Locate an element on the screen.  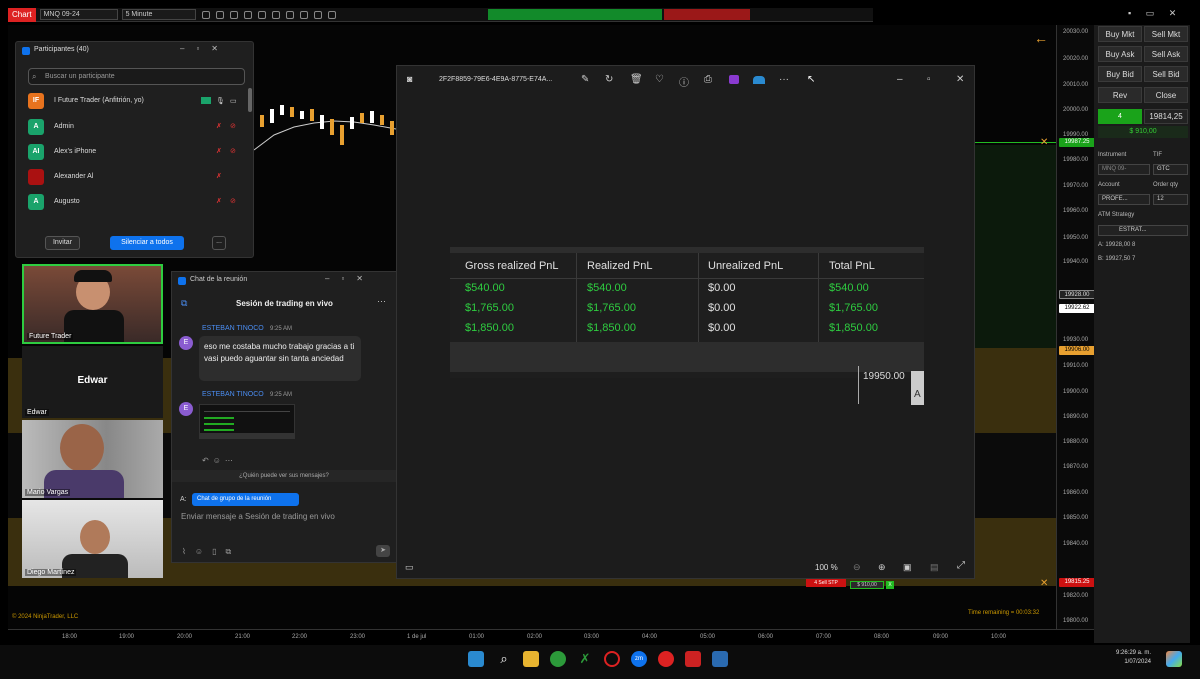
sell-ask-button: Sell Ask is located at coordinates (1166, 54).